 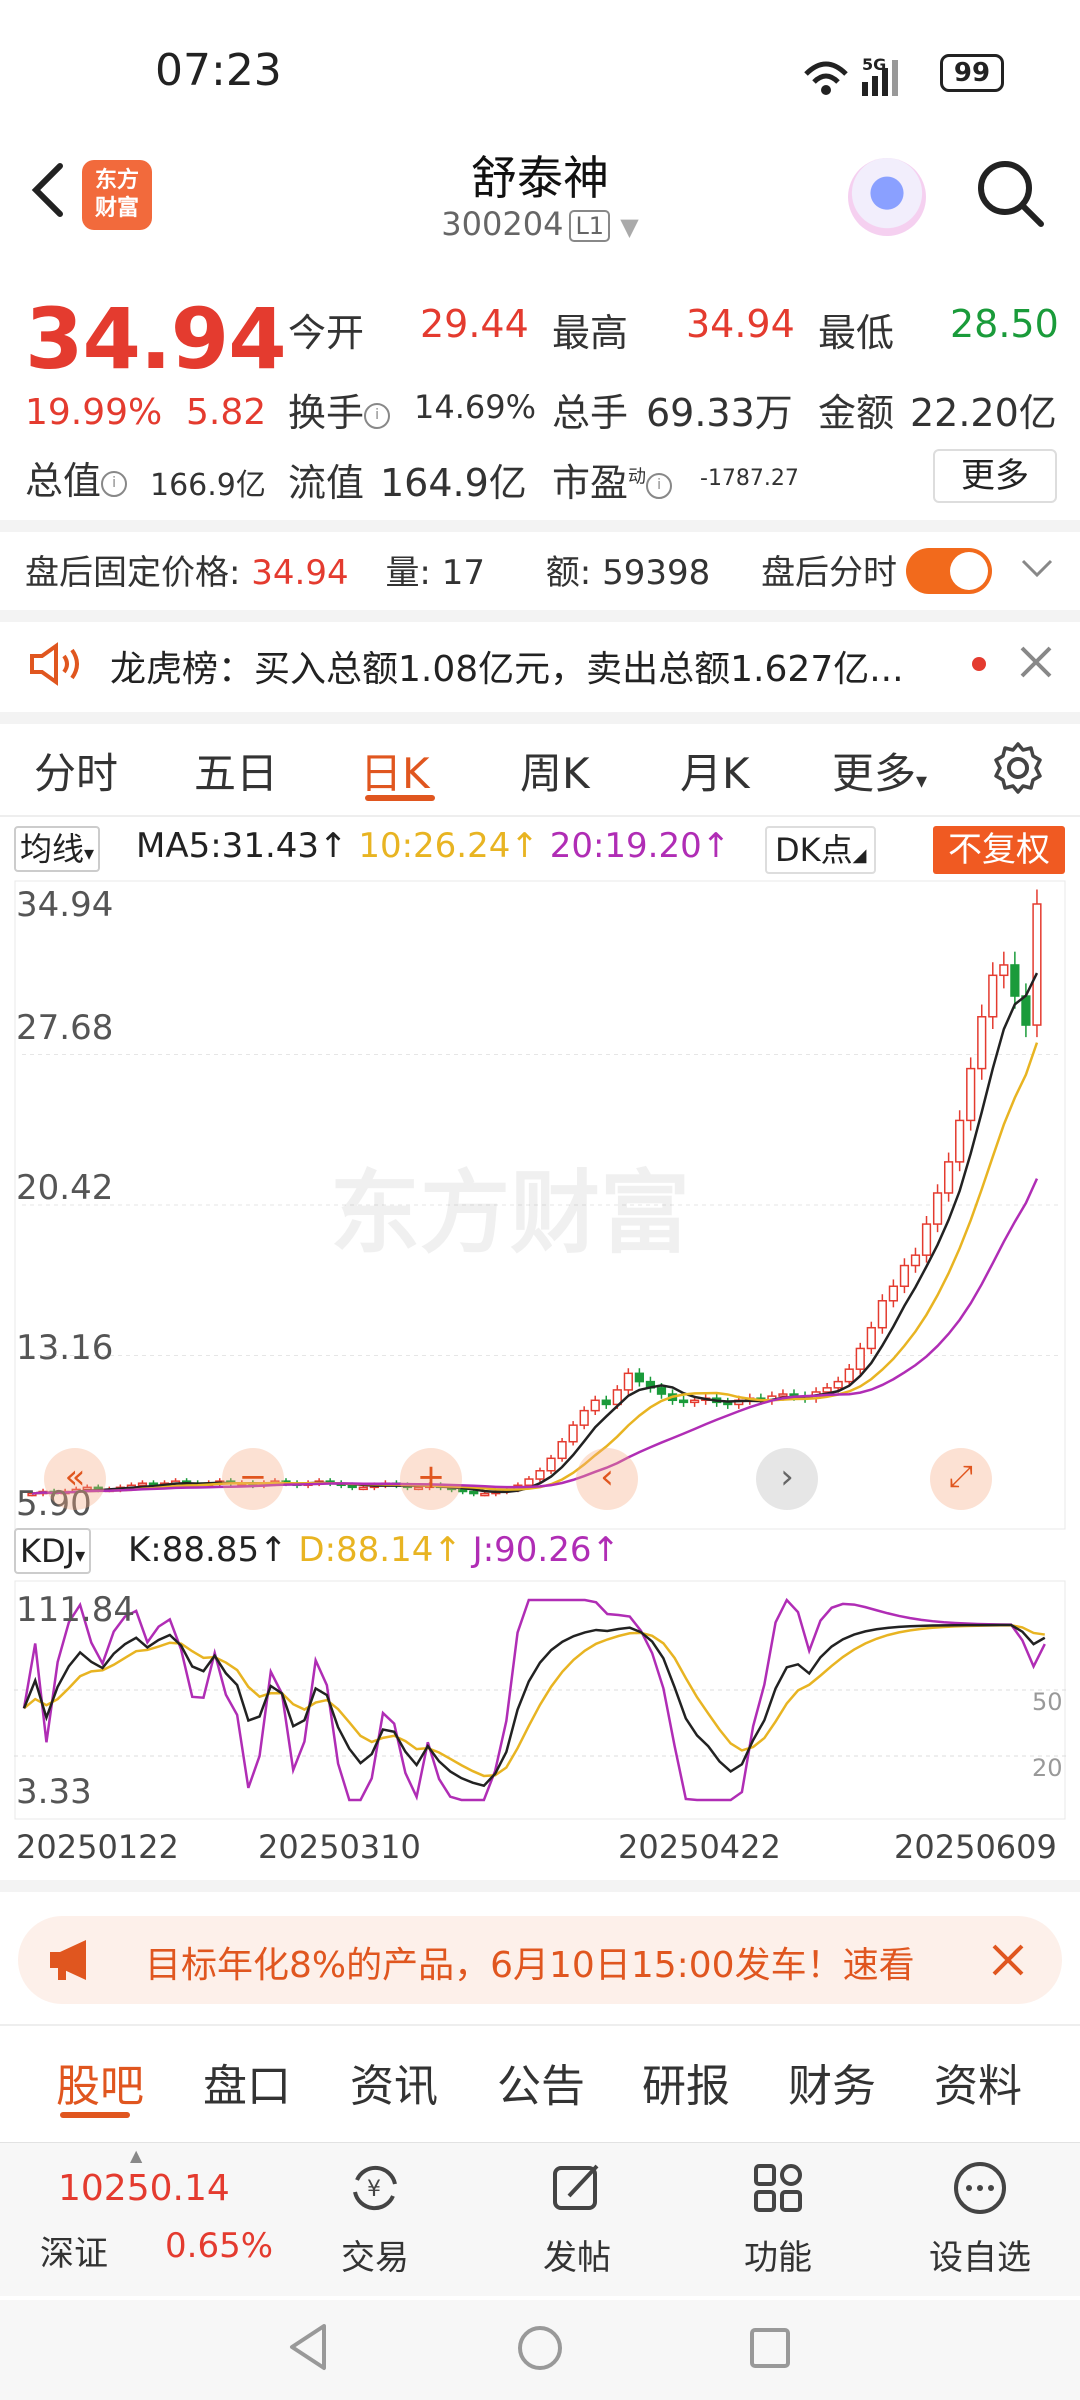 I want to click on amount-label: 金额, so click(x=856, y=413).